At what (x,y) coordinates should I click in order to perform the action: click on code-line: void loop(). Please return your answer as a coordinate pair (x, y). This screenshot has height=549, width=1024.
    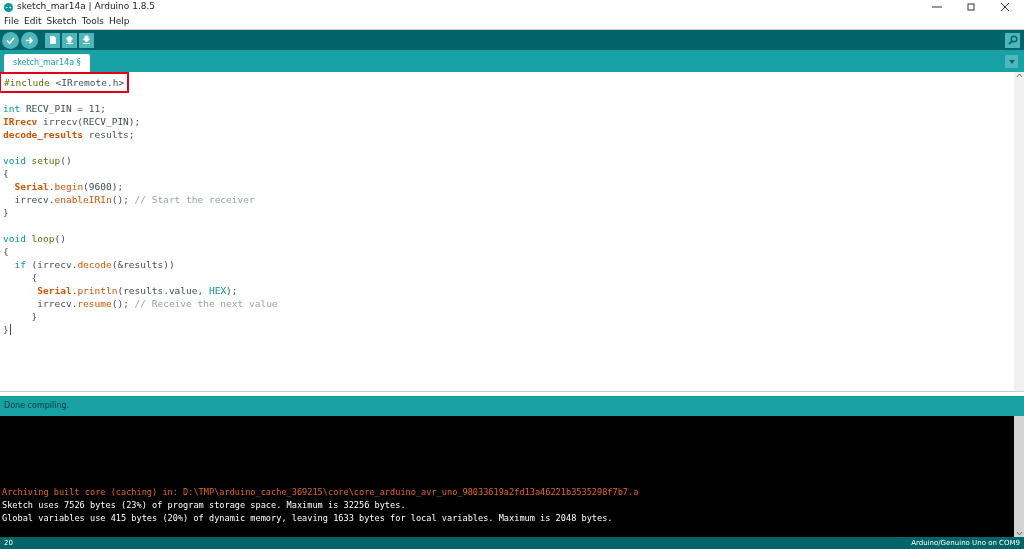
    Looking at the image, I should click on (34, 238).